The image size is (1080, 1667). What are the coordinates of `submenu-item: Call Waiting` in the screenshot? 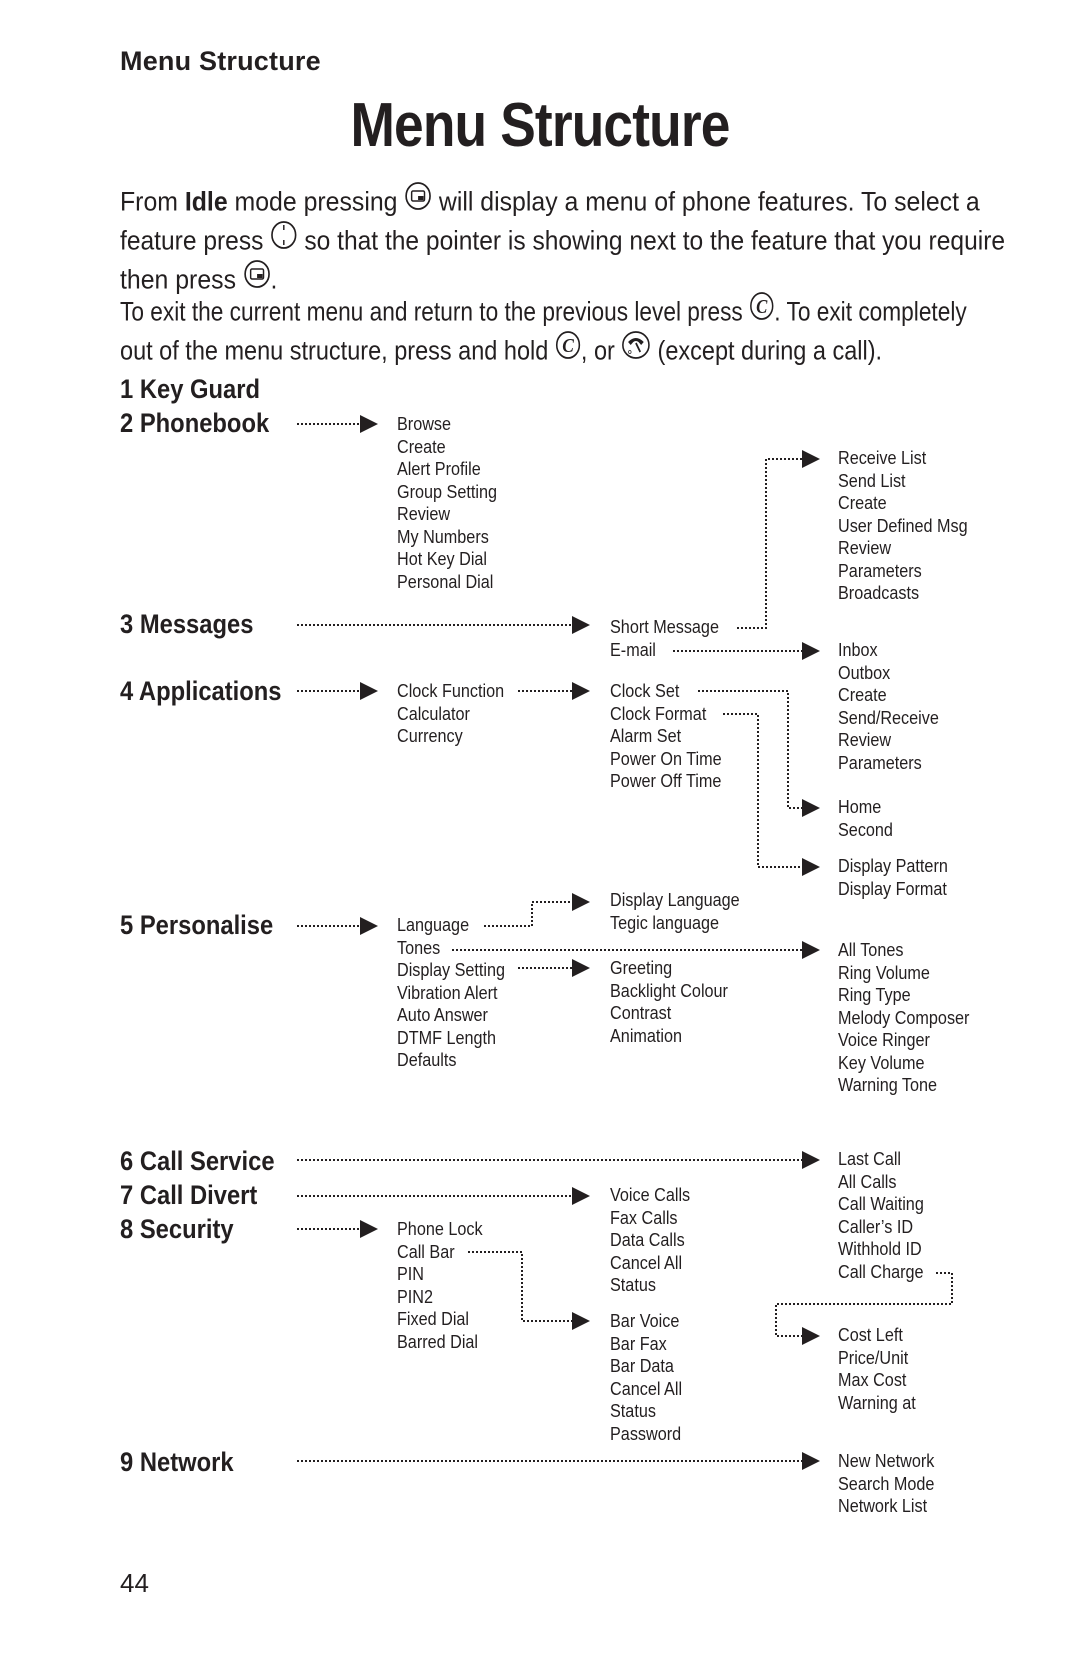 It's located at (881, 1204).